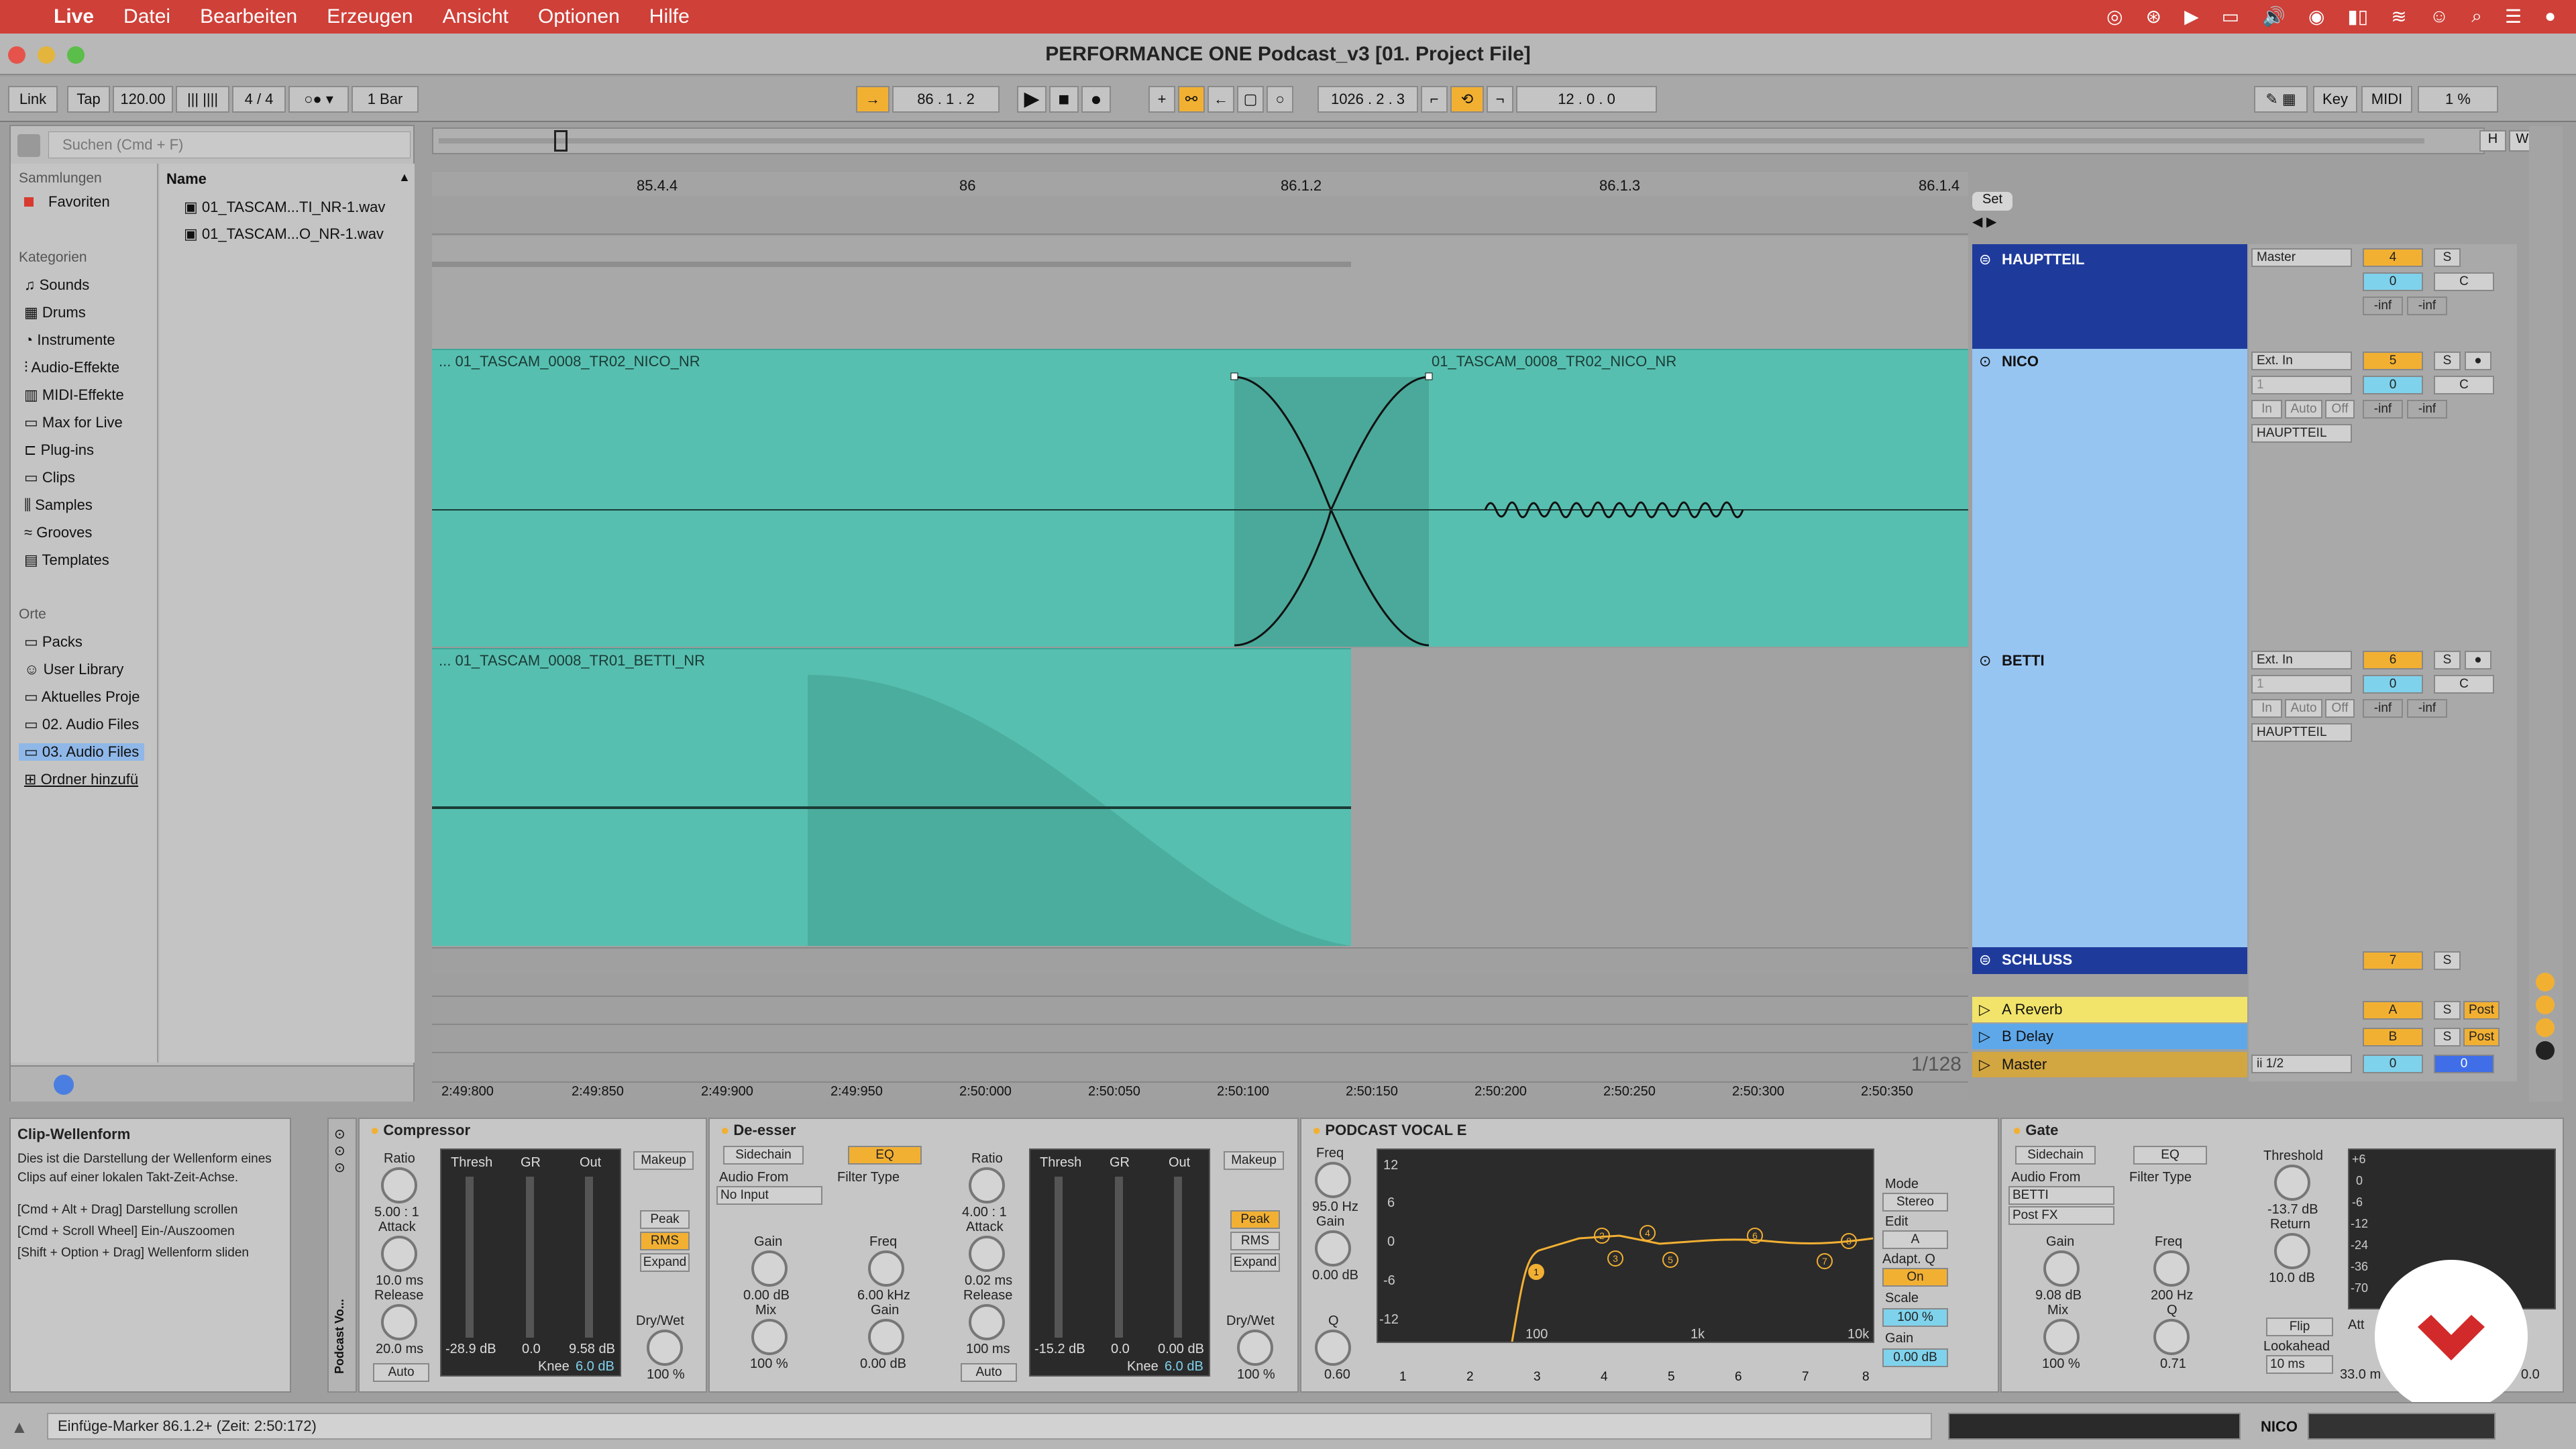 This screenshot has height=1449, width=2576. I want to click on track-name: Master, so click(2024, 1064).